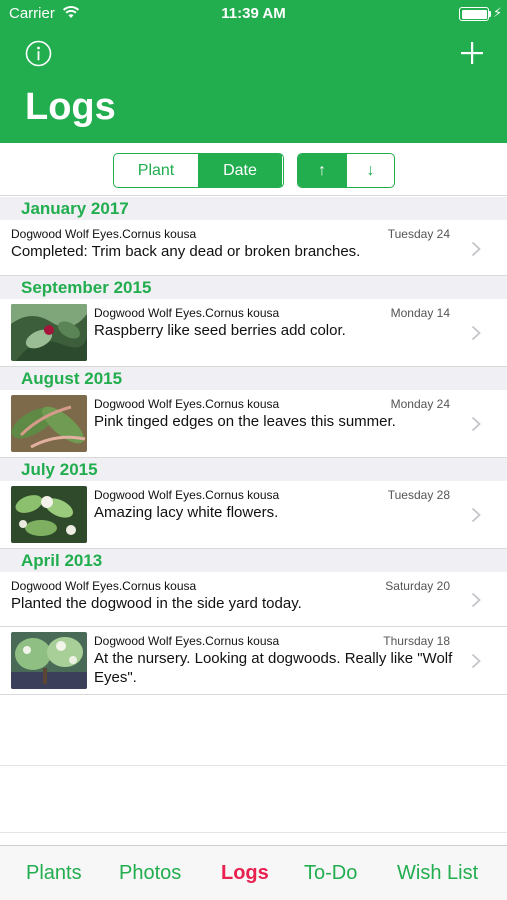  I want to click on section-header: September 2015, so click(253, 287).